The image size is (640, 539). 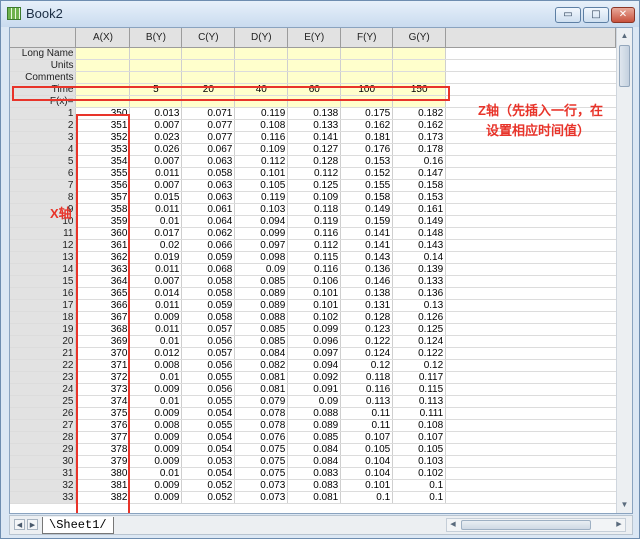 What do you see at coordinates (156, 221) in the screenshot?
I see `data-cell: 0.01` at bounding box center [156, 221].